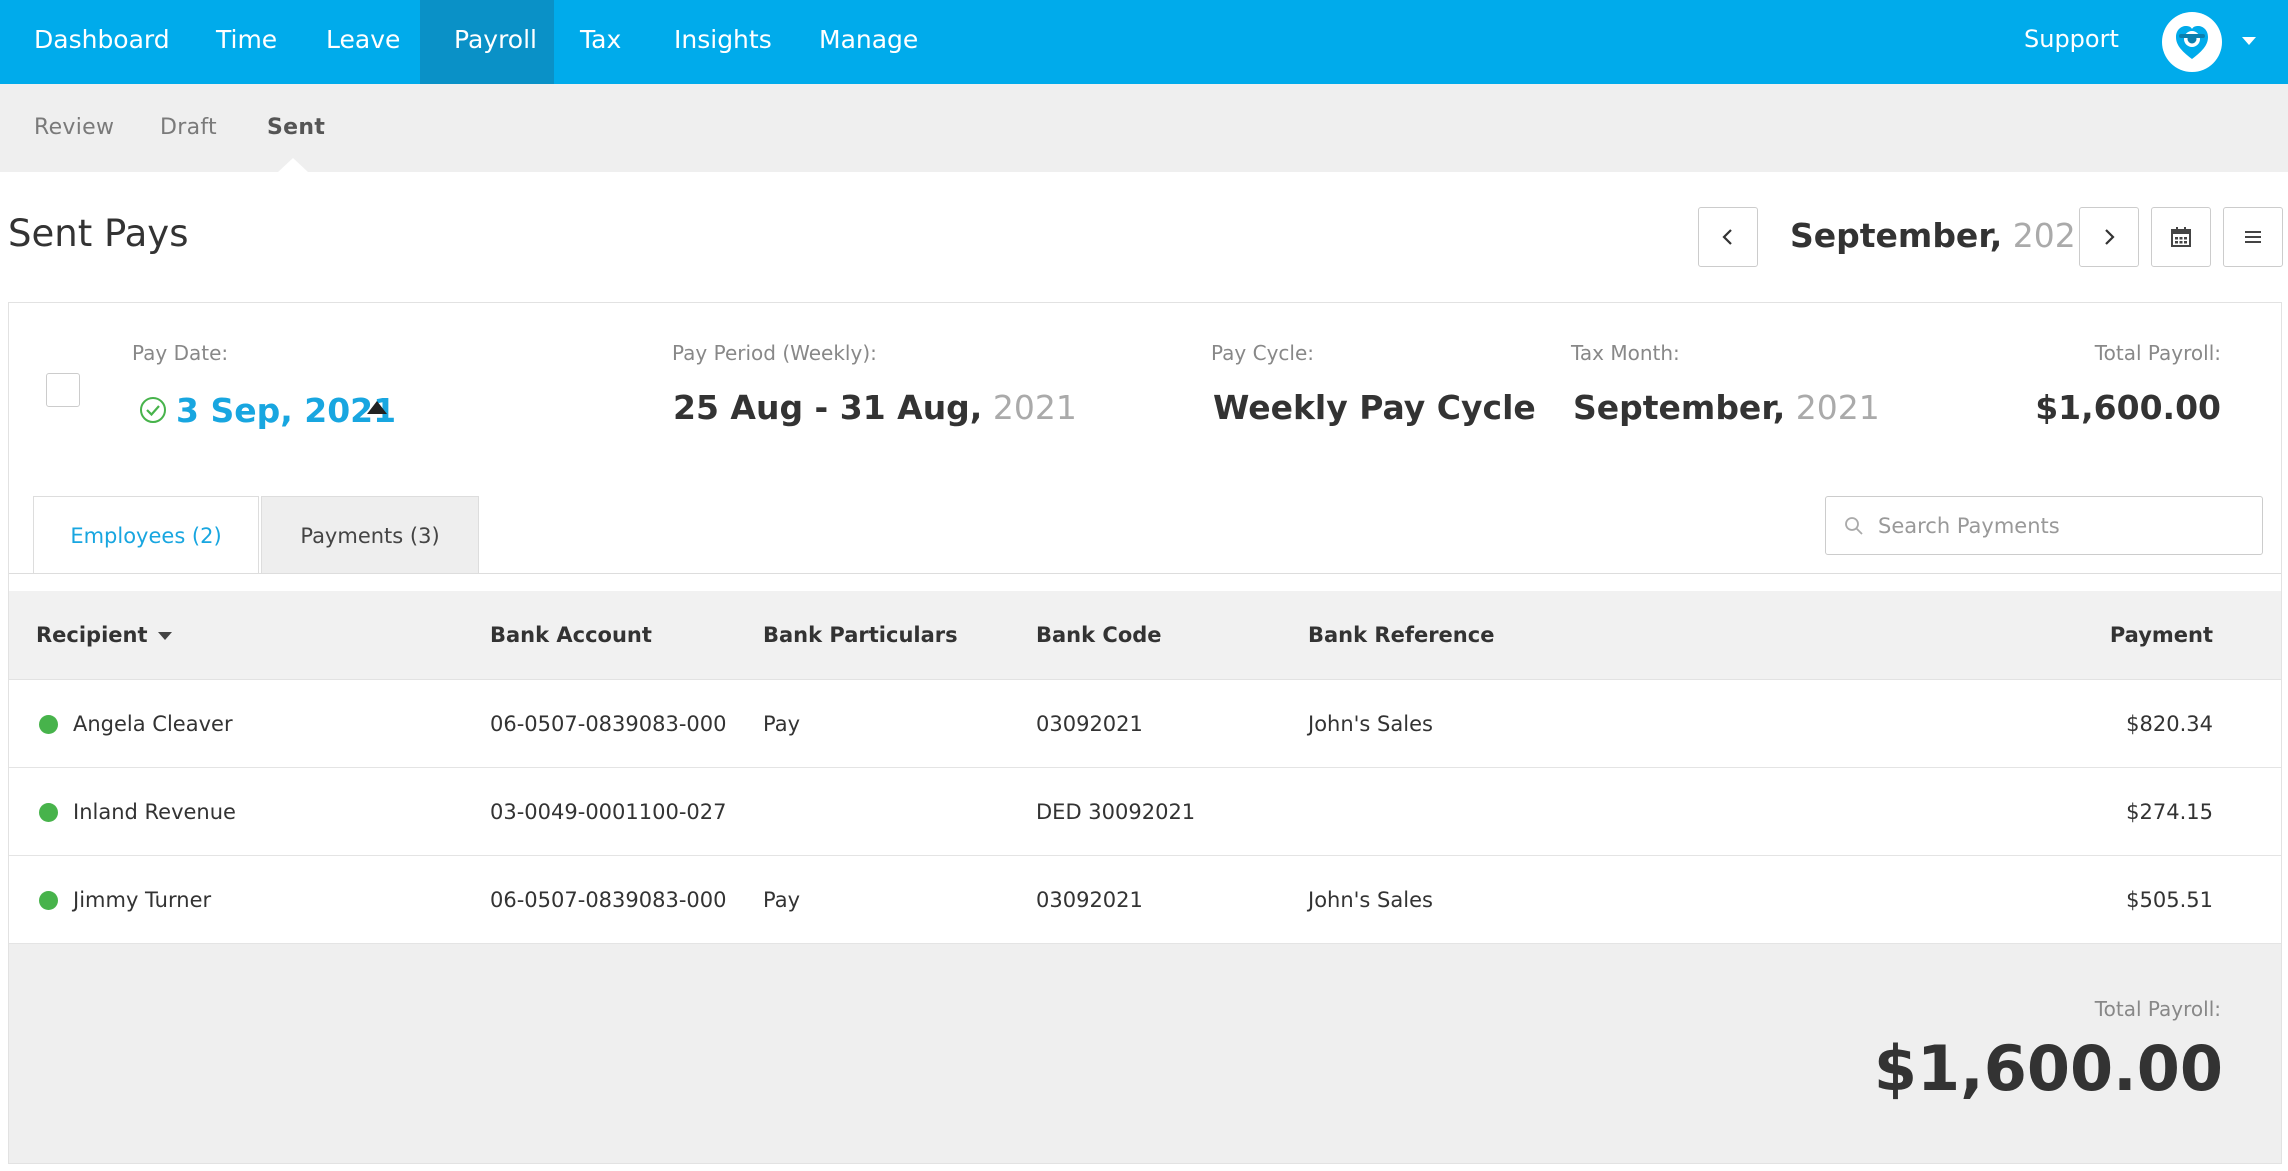 The height and width of the screenshot is (1171, 2288). Describe the element at coordinates (723, 42) in the screenshot. I see `nav-item-insights: Insights` at that location.